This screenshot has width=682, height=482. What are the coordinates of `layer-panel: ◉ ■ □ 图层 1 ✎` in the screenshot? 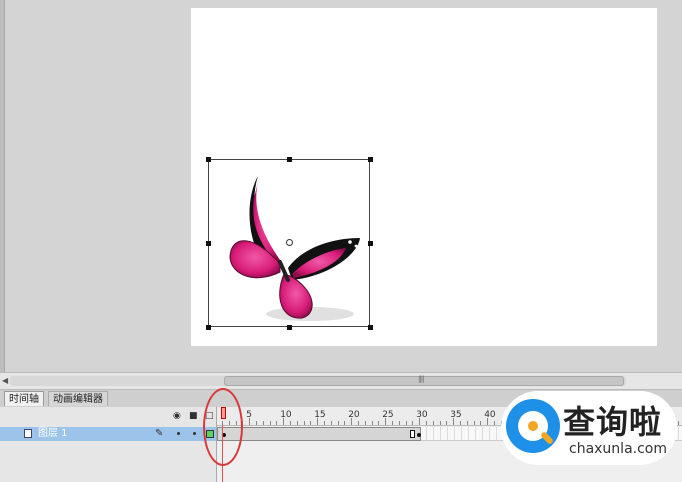 It's located at (108, 444).